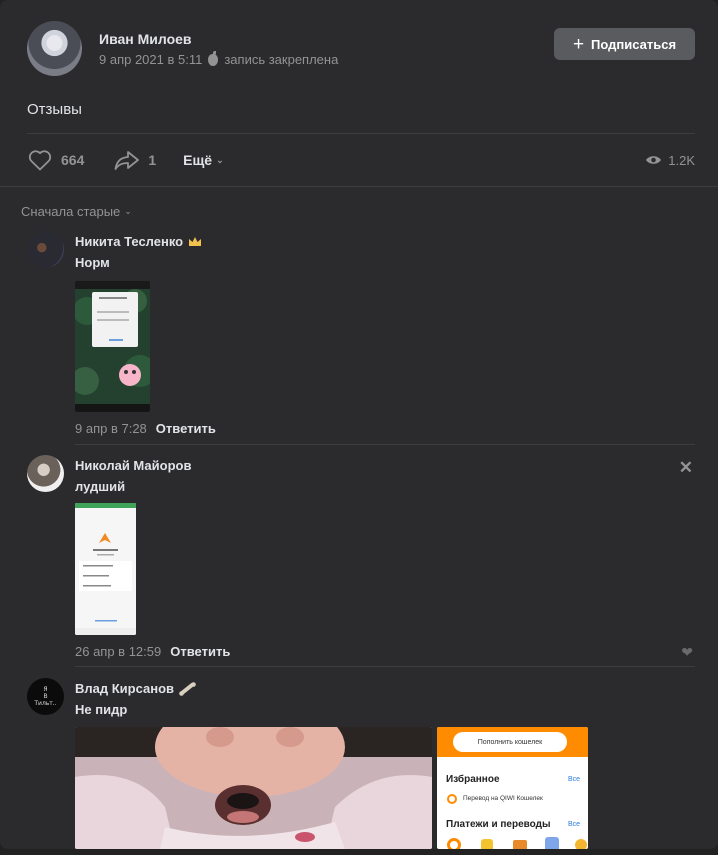 This screenshot has width=718, height=855. Describe the element at coordinates (54, 109) in the screenshot. I see `post-text: Отзывы` at that location.